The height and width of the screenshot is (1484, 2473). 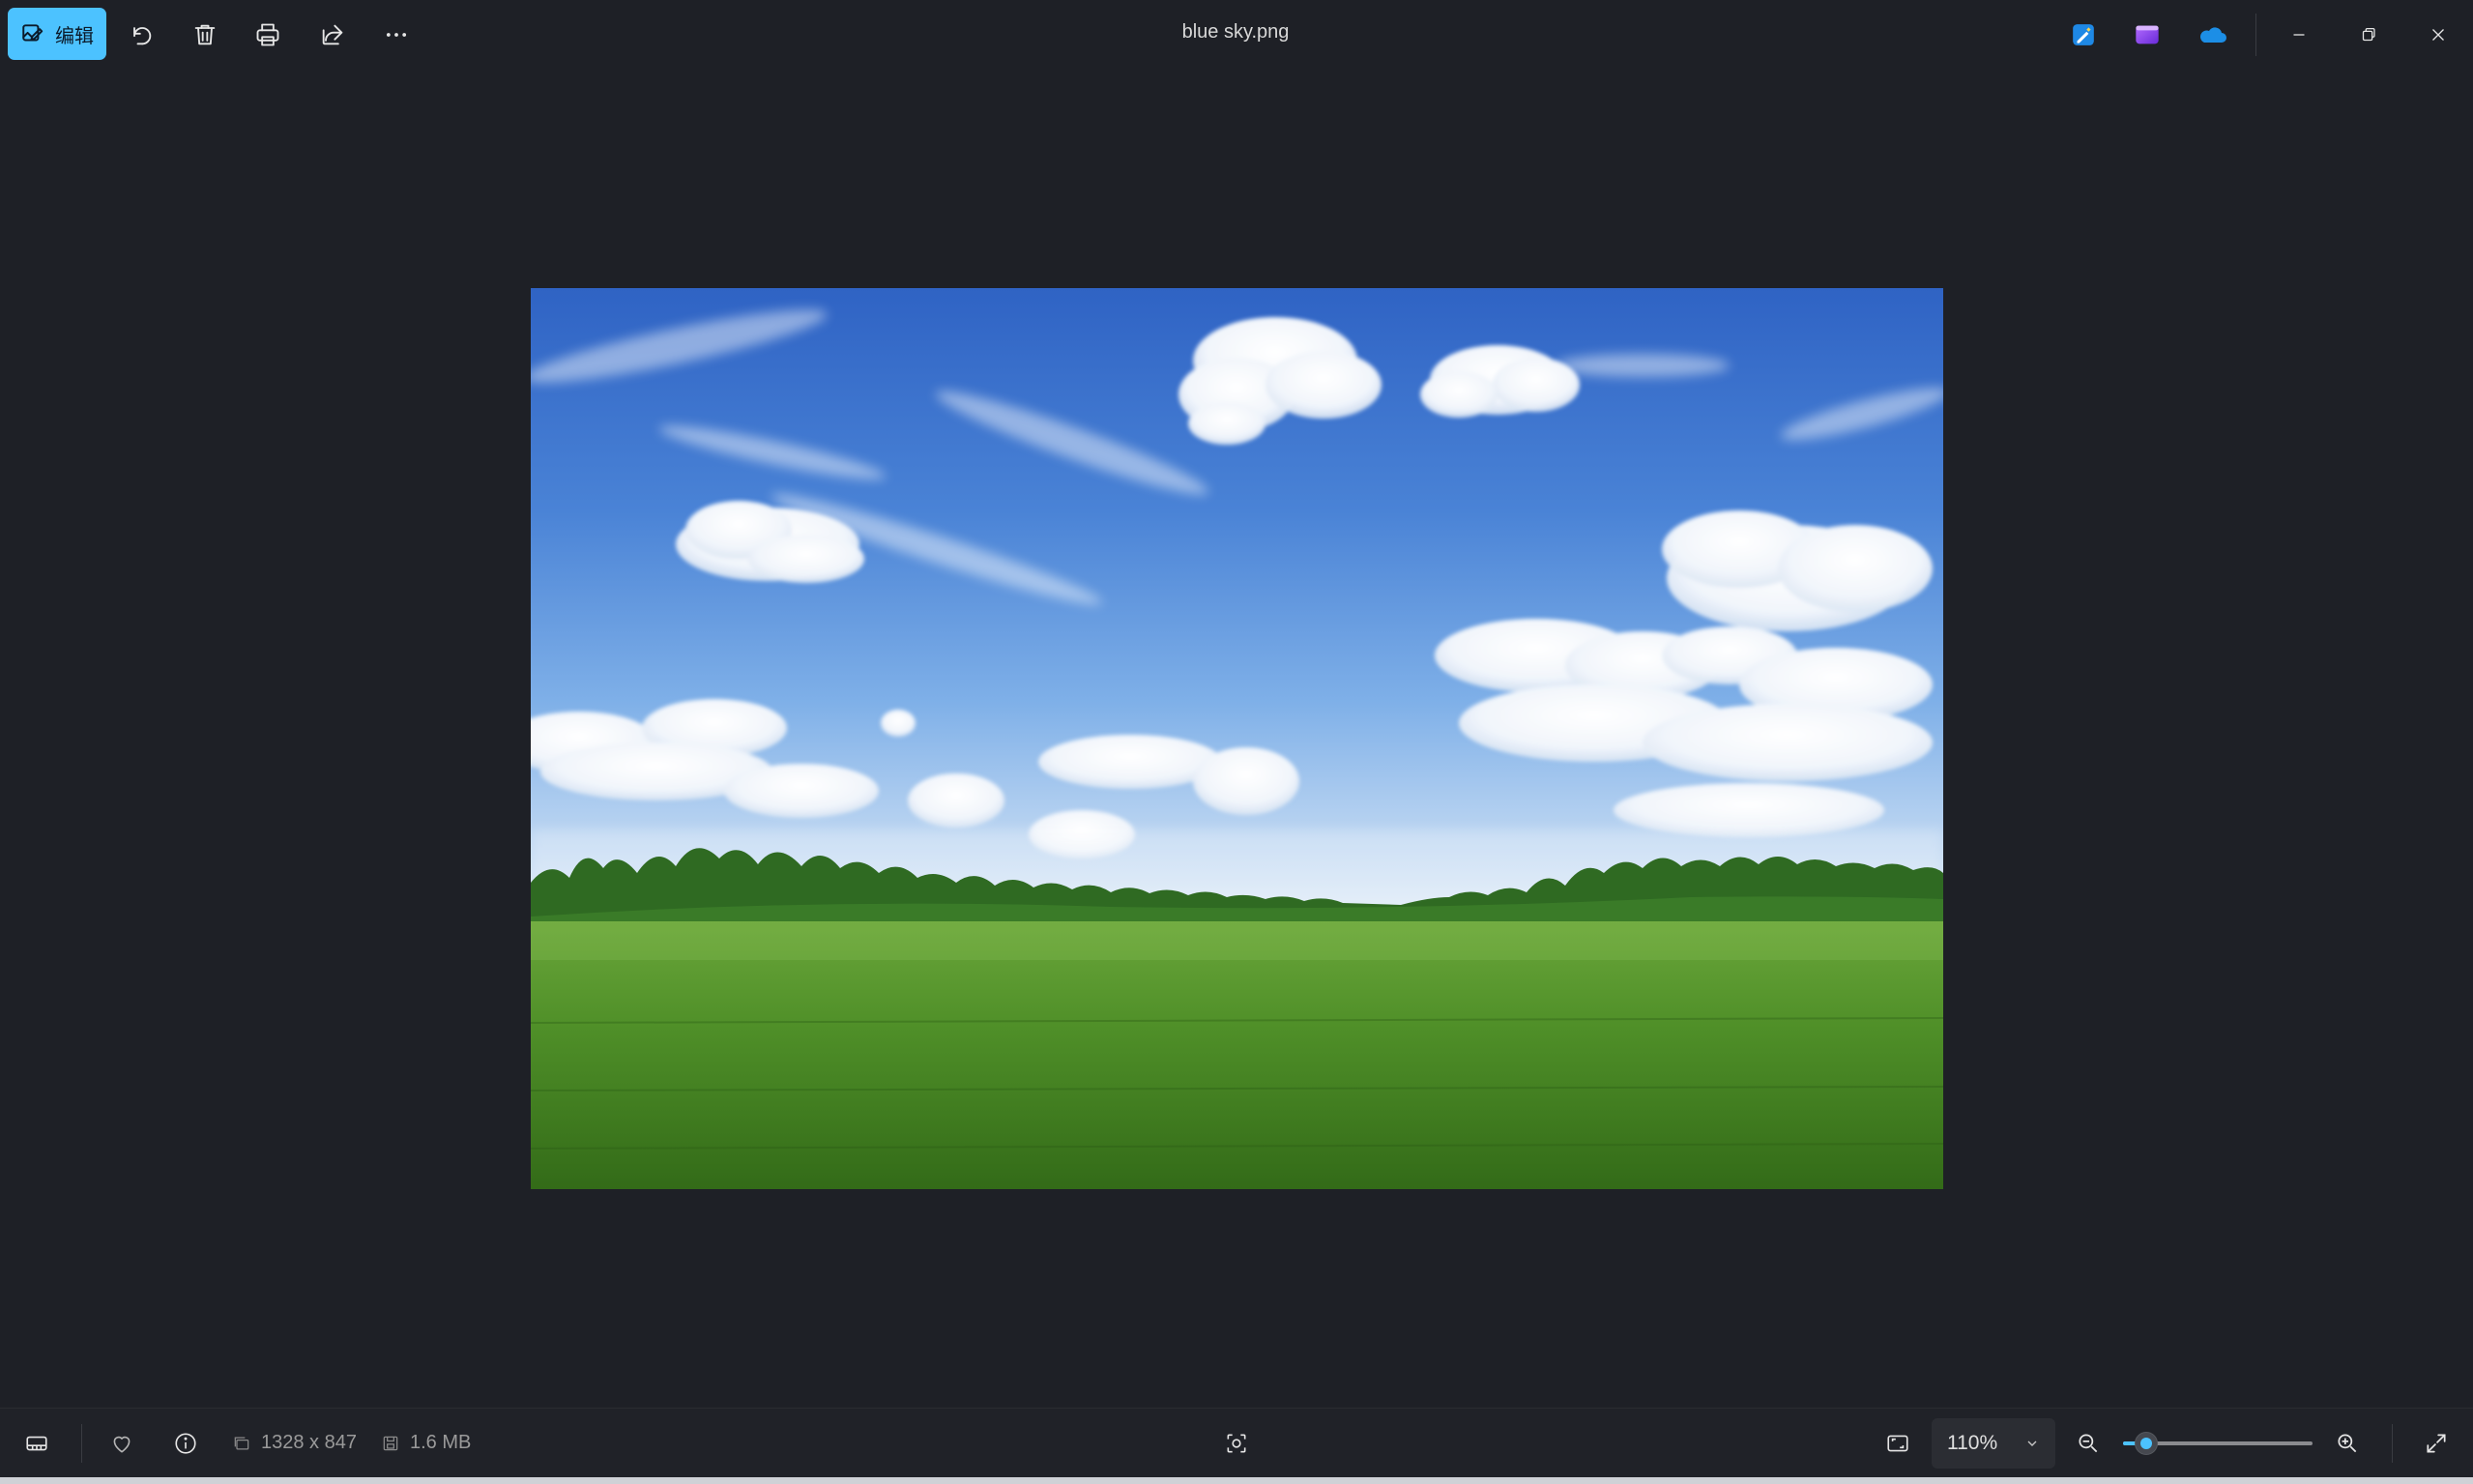 I want to click on zoom-out-button, so click(x=2088, y=1443).